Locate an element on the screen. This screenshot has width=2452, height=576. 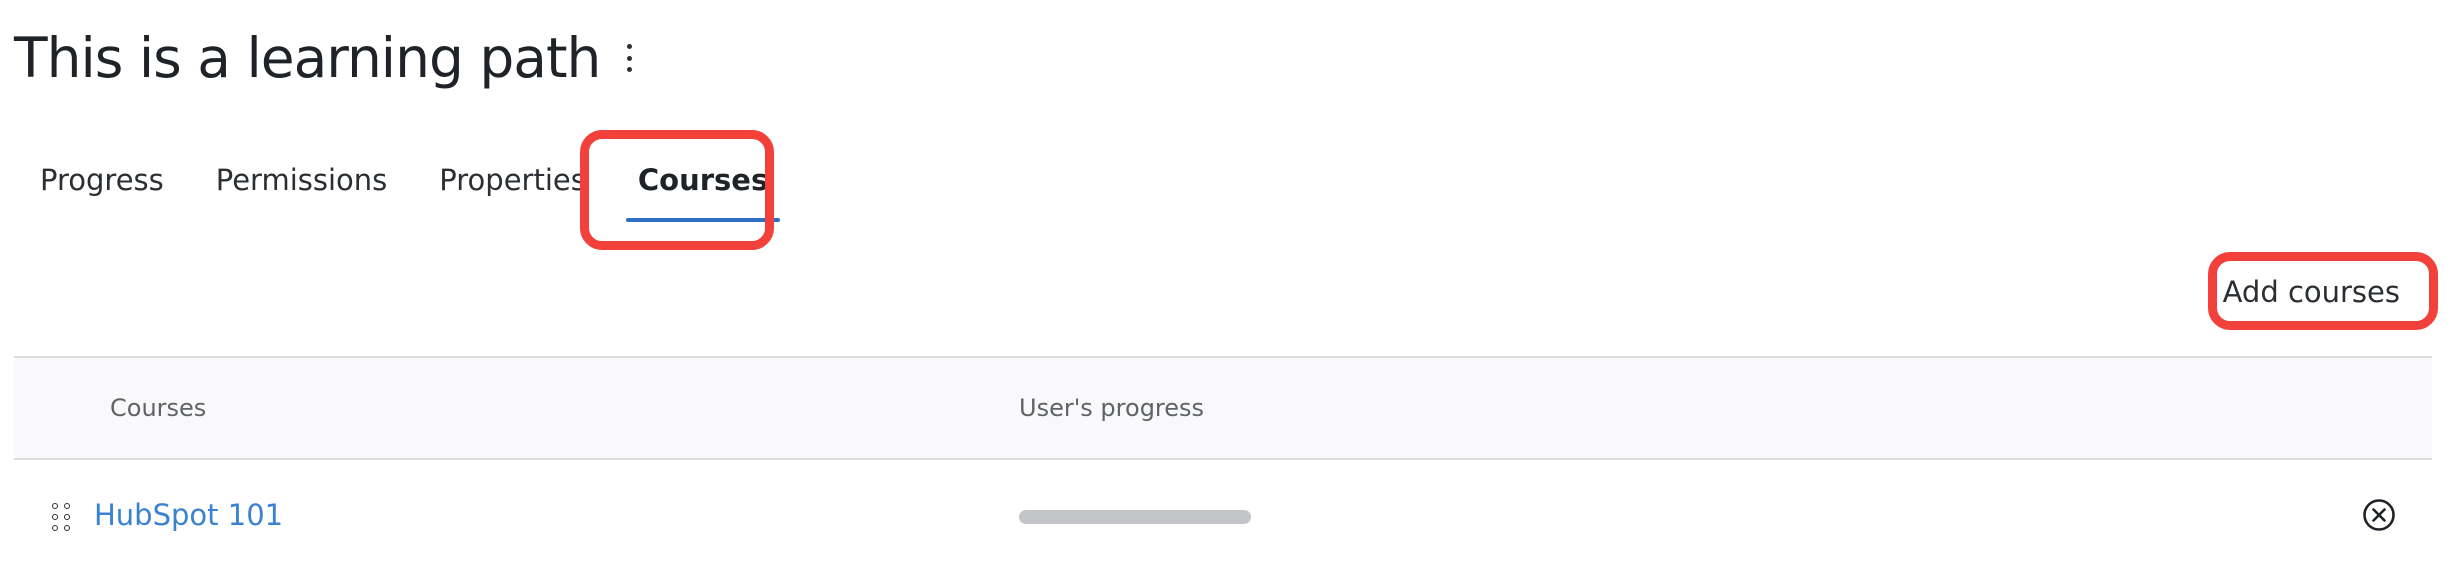
tab-permissions: Permissions is located at coordinates (302, 180).